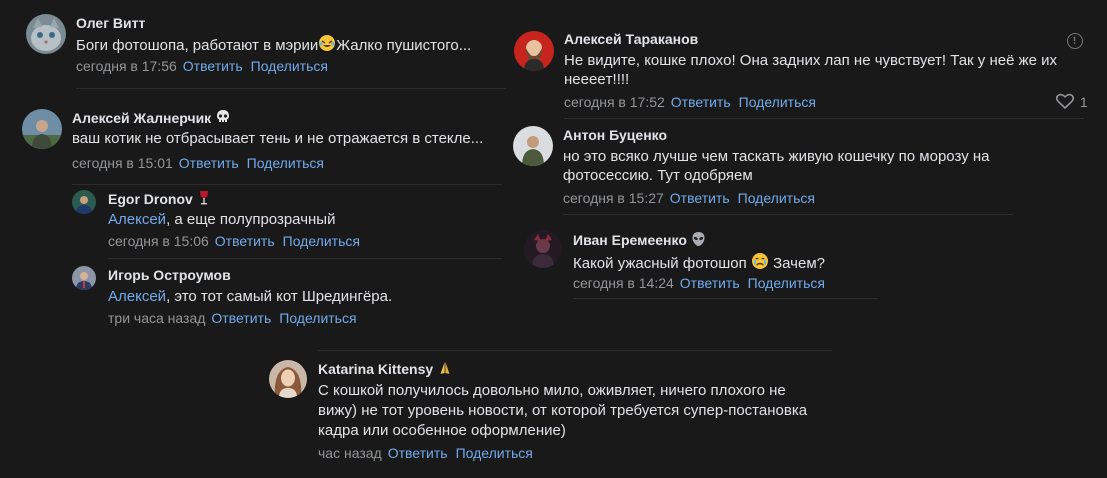  What do you see at coordinates (158, 241) in the screenshot?
I see `timestamp: сегодня в 15:06` at bounding box center [158, 241].